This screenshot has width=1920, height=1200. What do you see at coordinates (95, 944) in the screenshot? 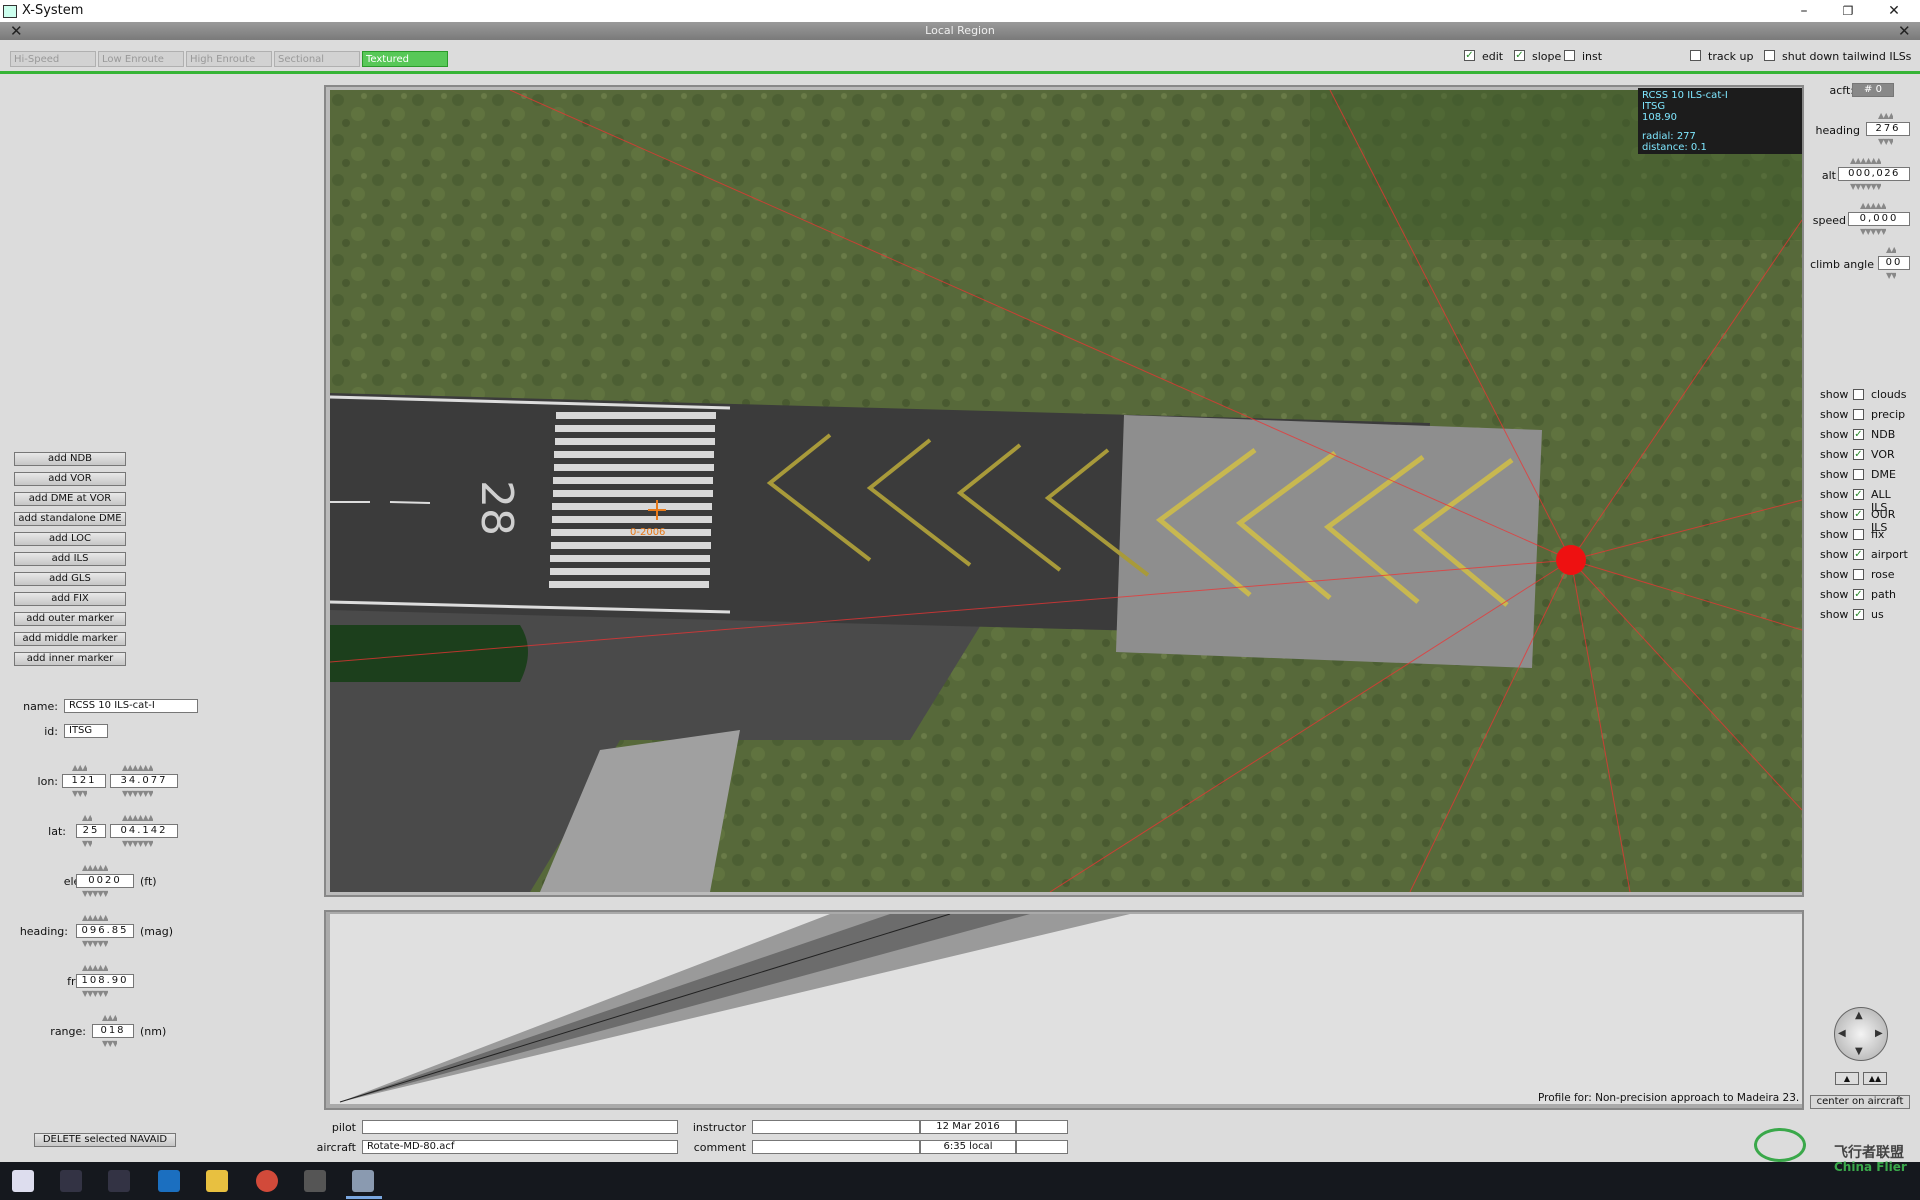
I see `heading-down-icon: ▼▼▼▼▼` at bounding box center [95, 944].